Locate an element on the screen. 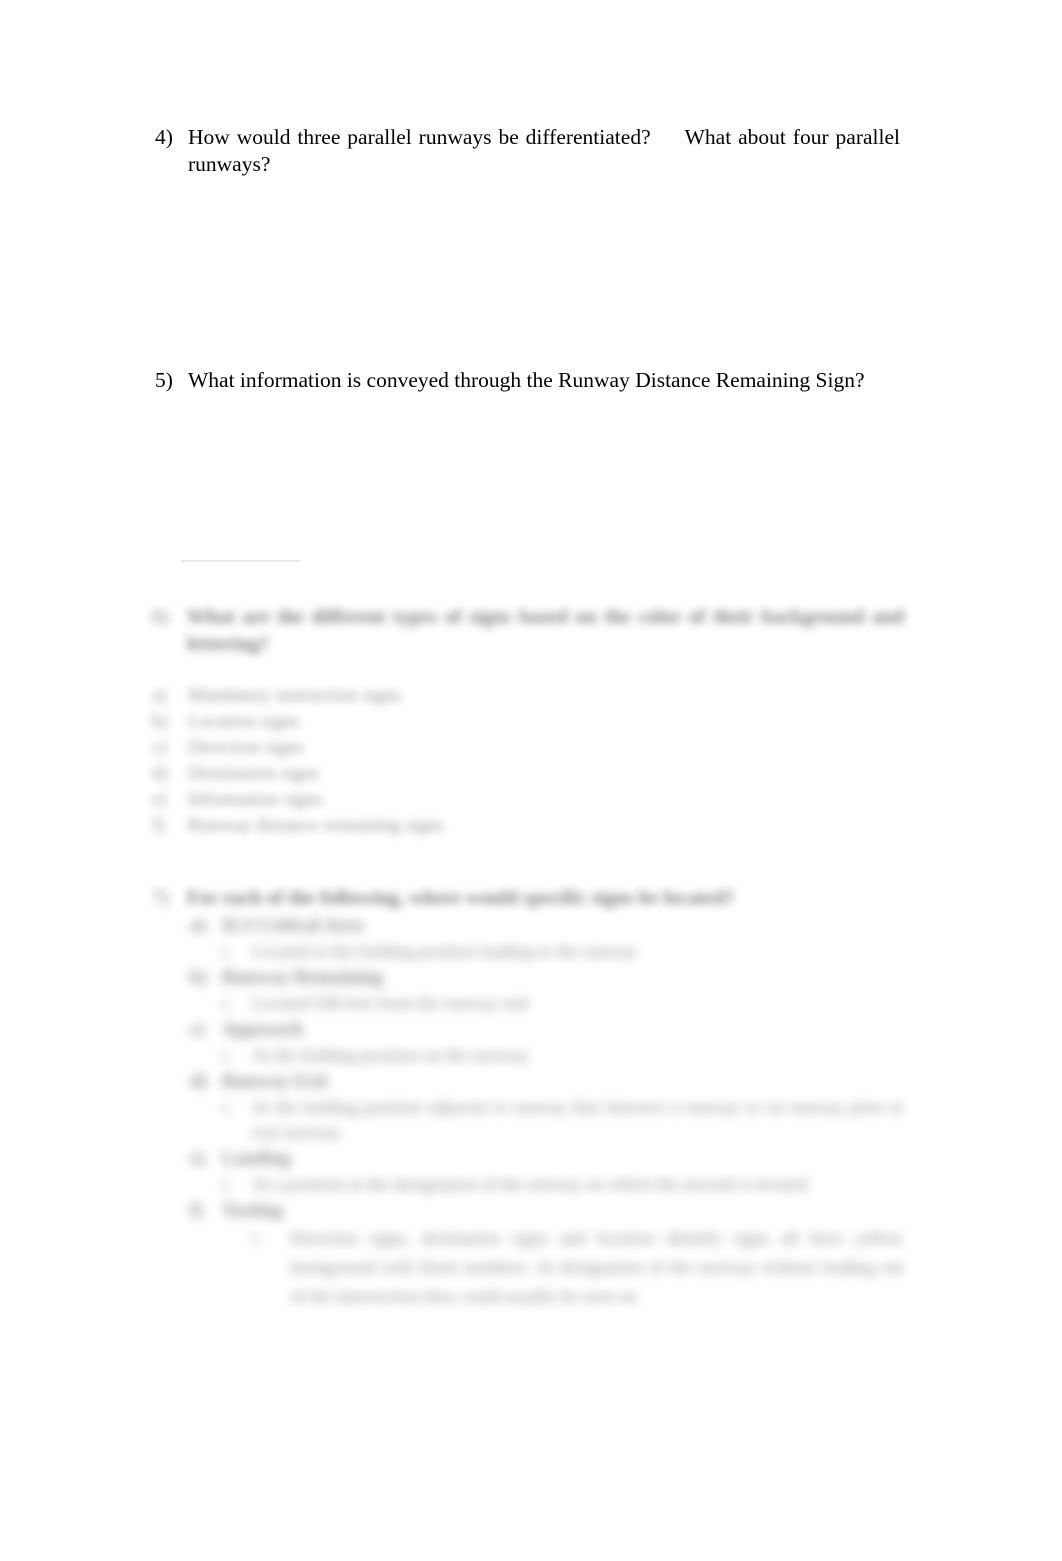 This screenshot has height=1561, width=1062. list-item-label: Direction signs is located at coordinates (246, 747).